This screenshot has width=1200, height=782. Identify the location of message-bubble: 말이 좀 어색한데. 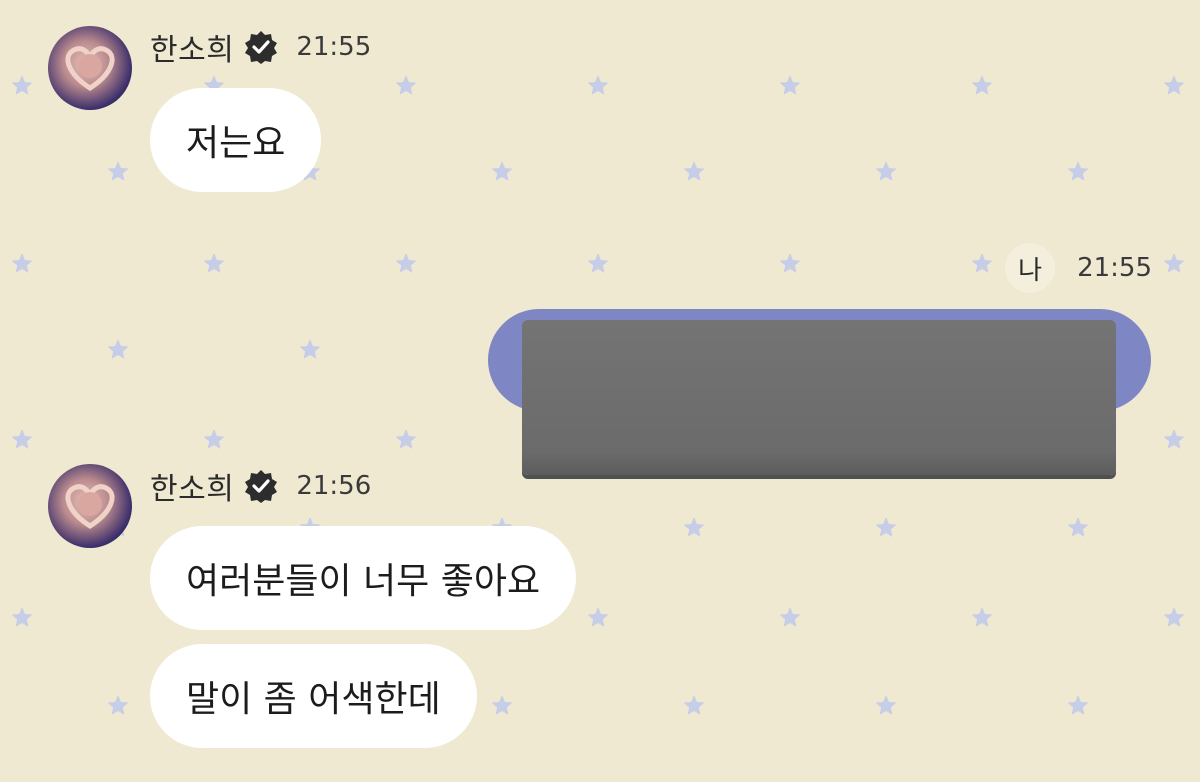
(313, 696).